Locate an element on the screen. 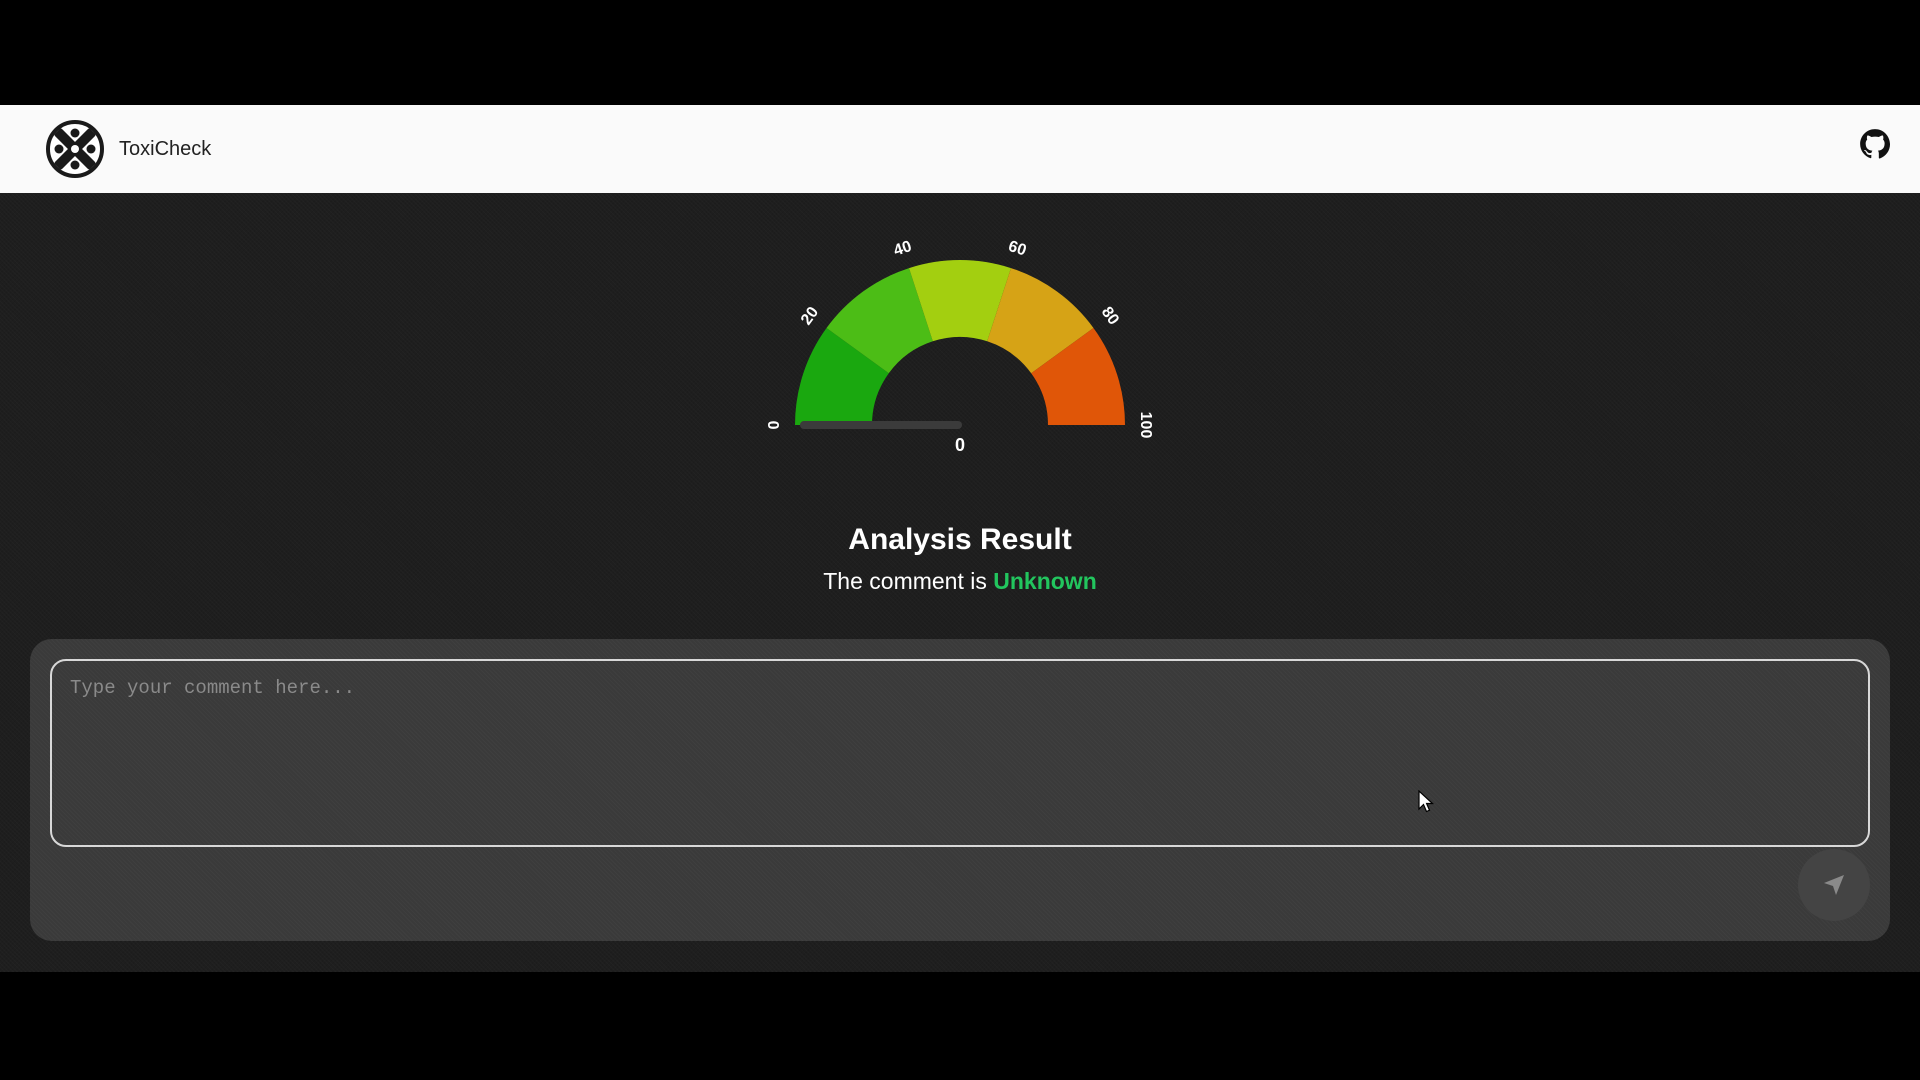 The image size is (1920, 1080). toxicity-gauge: 0 20 40 60 80 100 0 is located at coordinates (960, 335).